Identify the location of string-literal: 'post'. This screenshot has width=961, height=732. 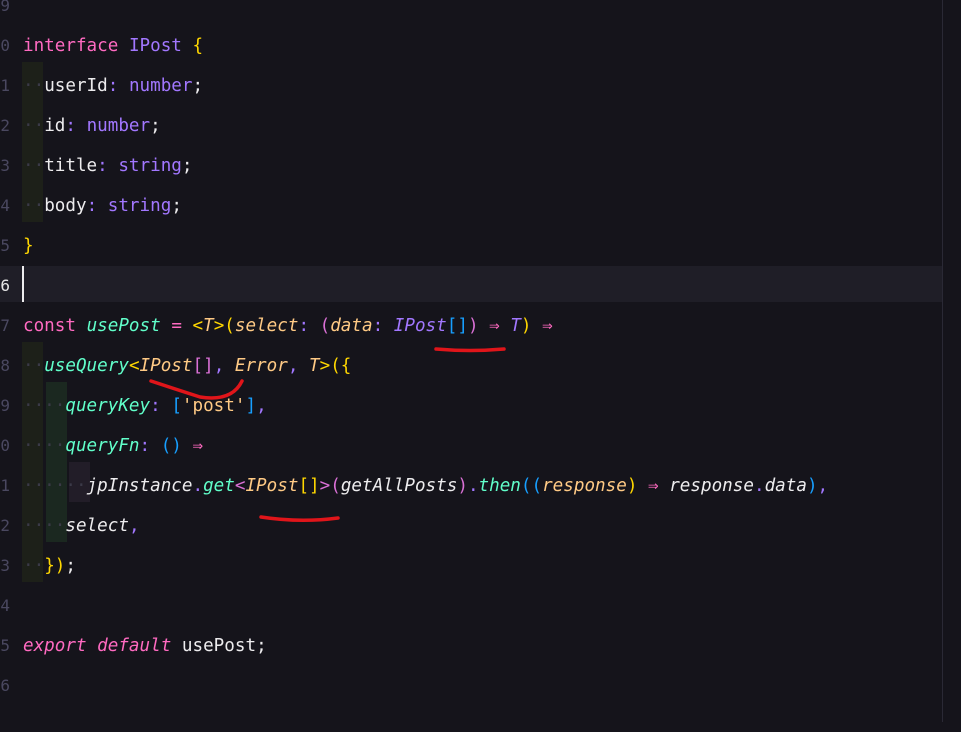
(213, 406).